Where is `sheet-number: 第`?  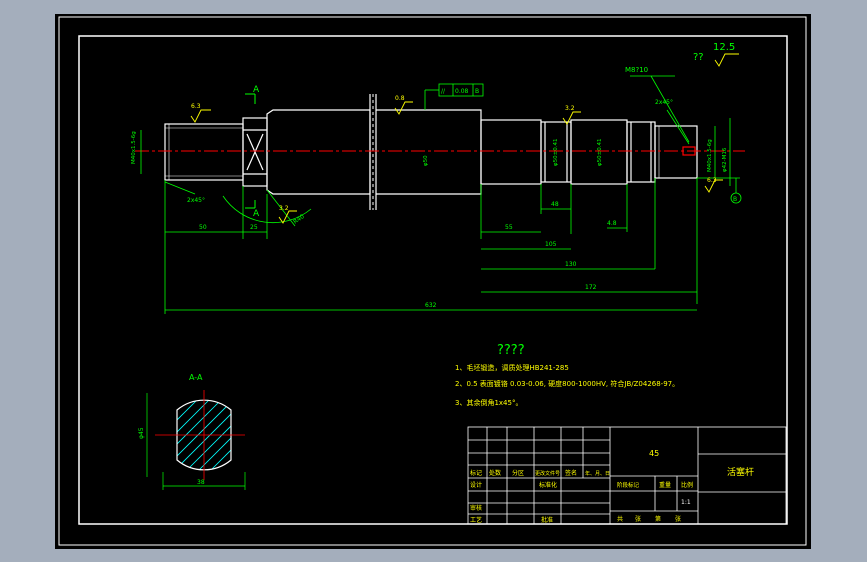
sheet-number: 第 is located at coordinates (658, 519).